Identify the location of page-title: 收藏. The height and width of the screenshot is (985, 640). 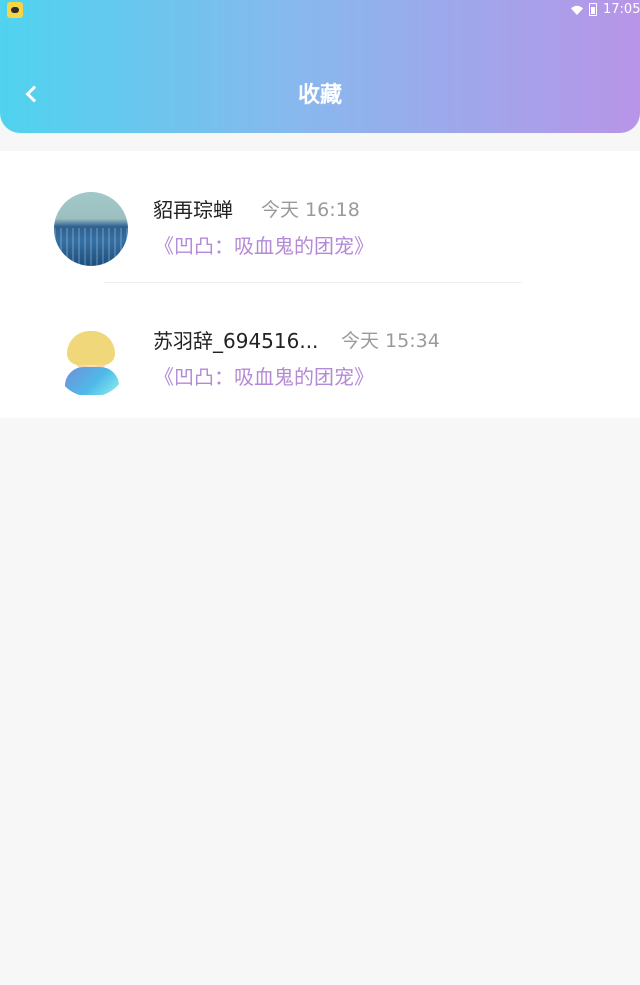
(319, 95).